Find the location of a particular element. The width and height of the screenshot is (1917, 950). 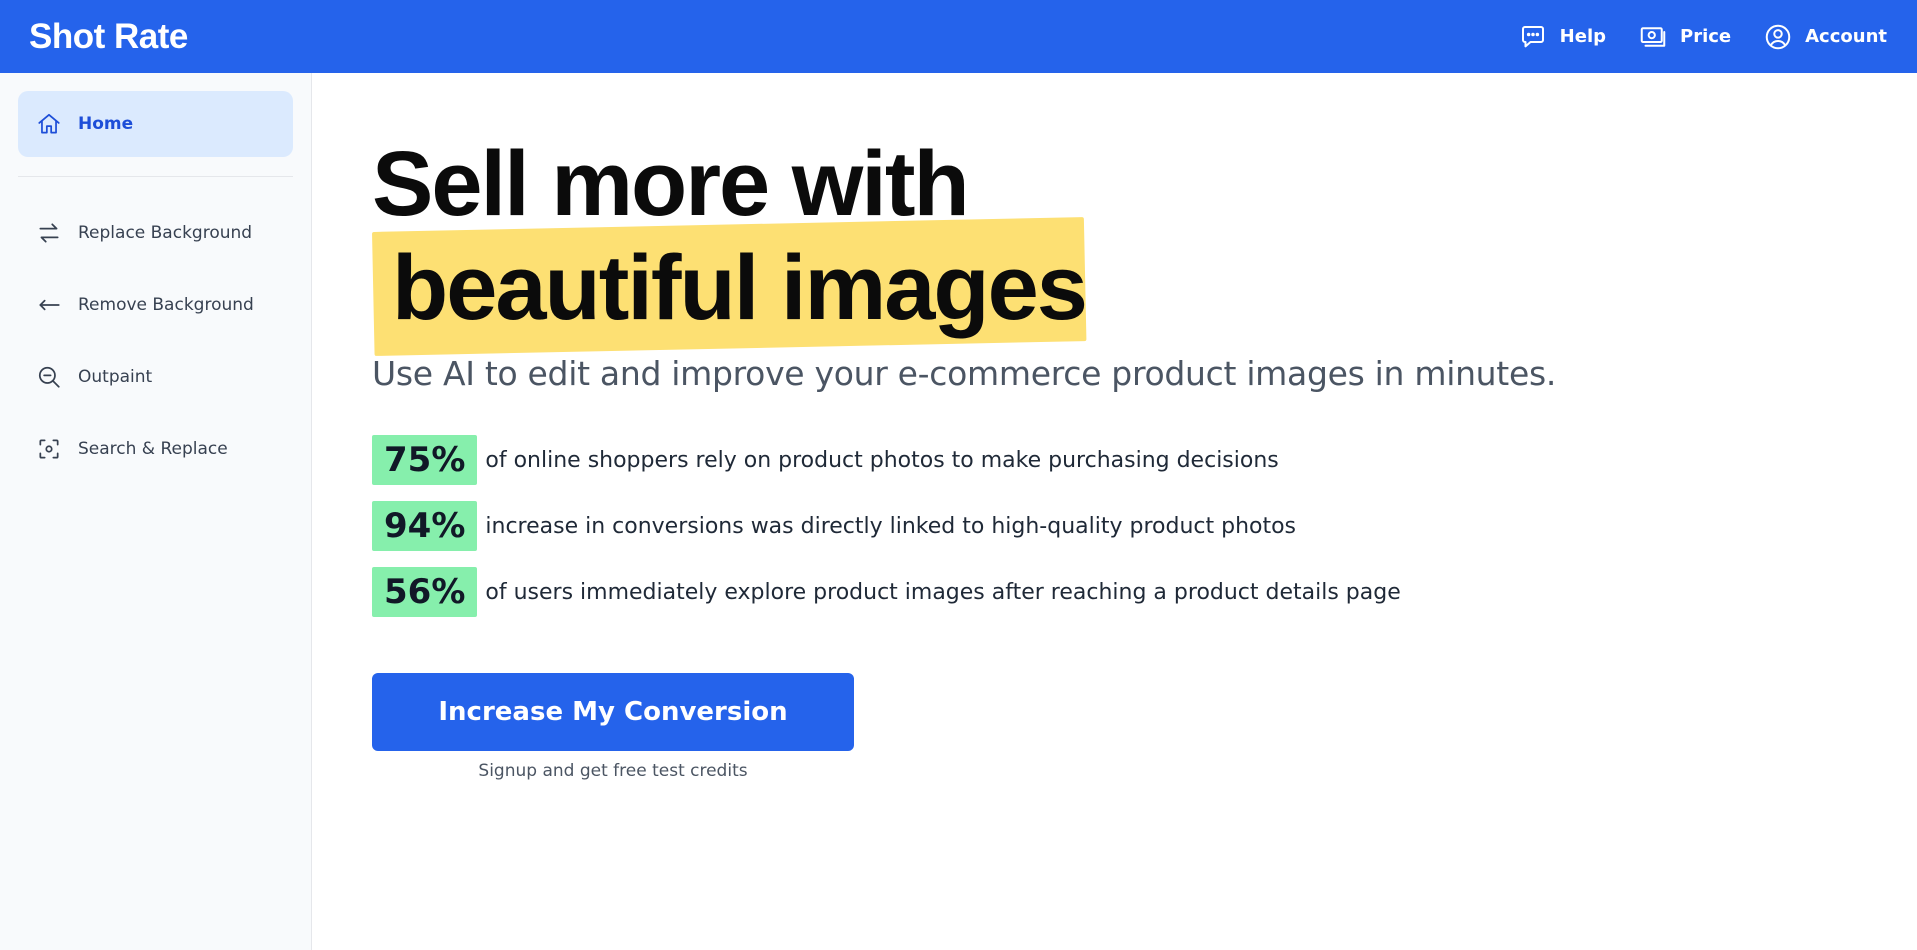

account-label: Account is located at coordinates (1846, 36).